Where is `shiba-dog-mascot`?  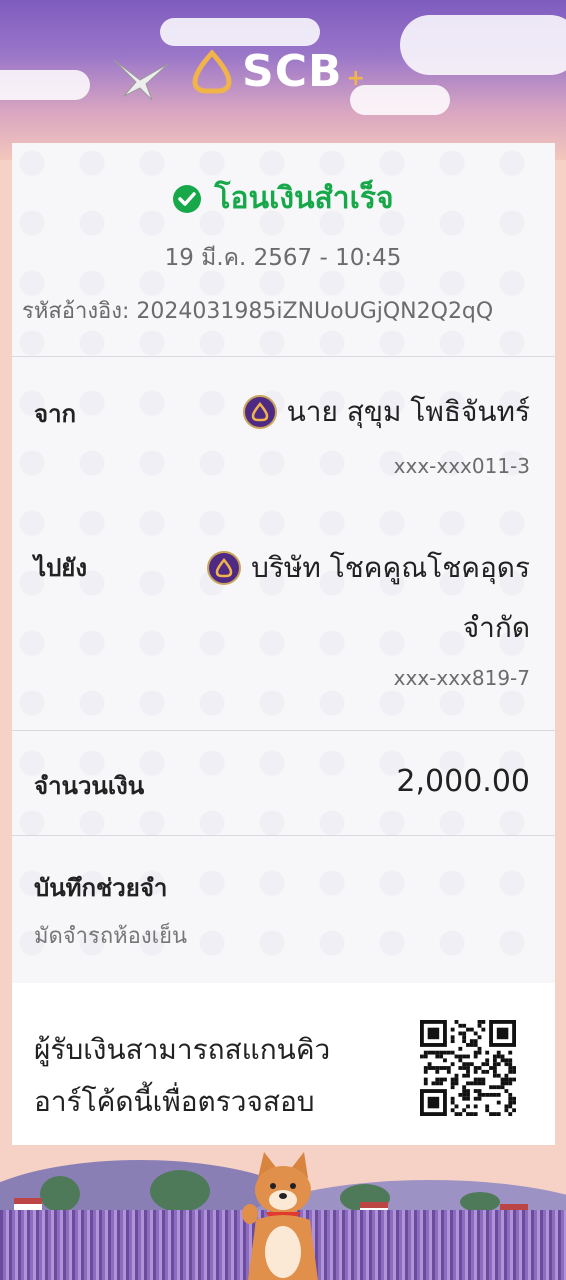
shiba-dog-mascot is located at coordinates (280, 1216).